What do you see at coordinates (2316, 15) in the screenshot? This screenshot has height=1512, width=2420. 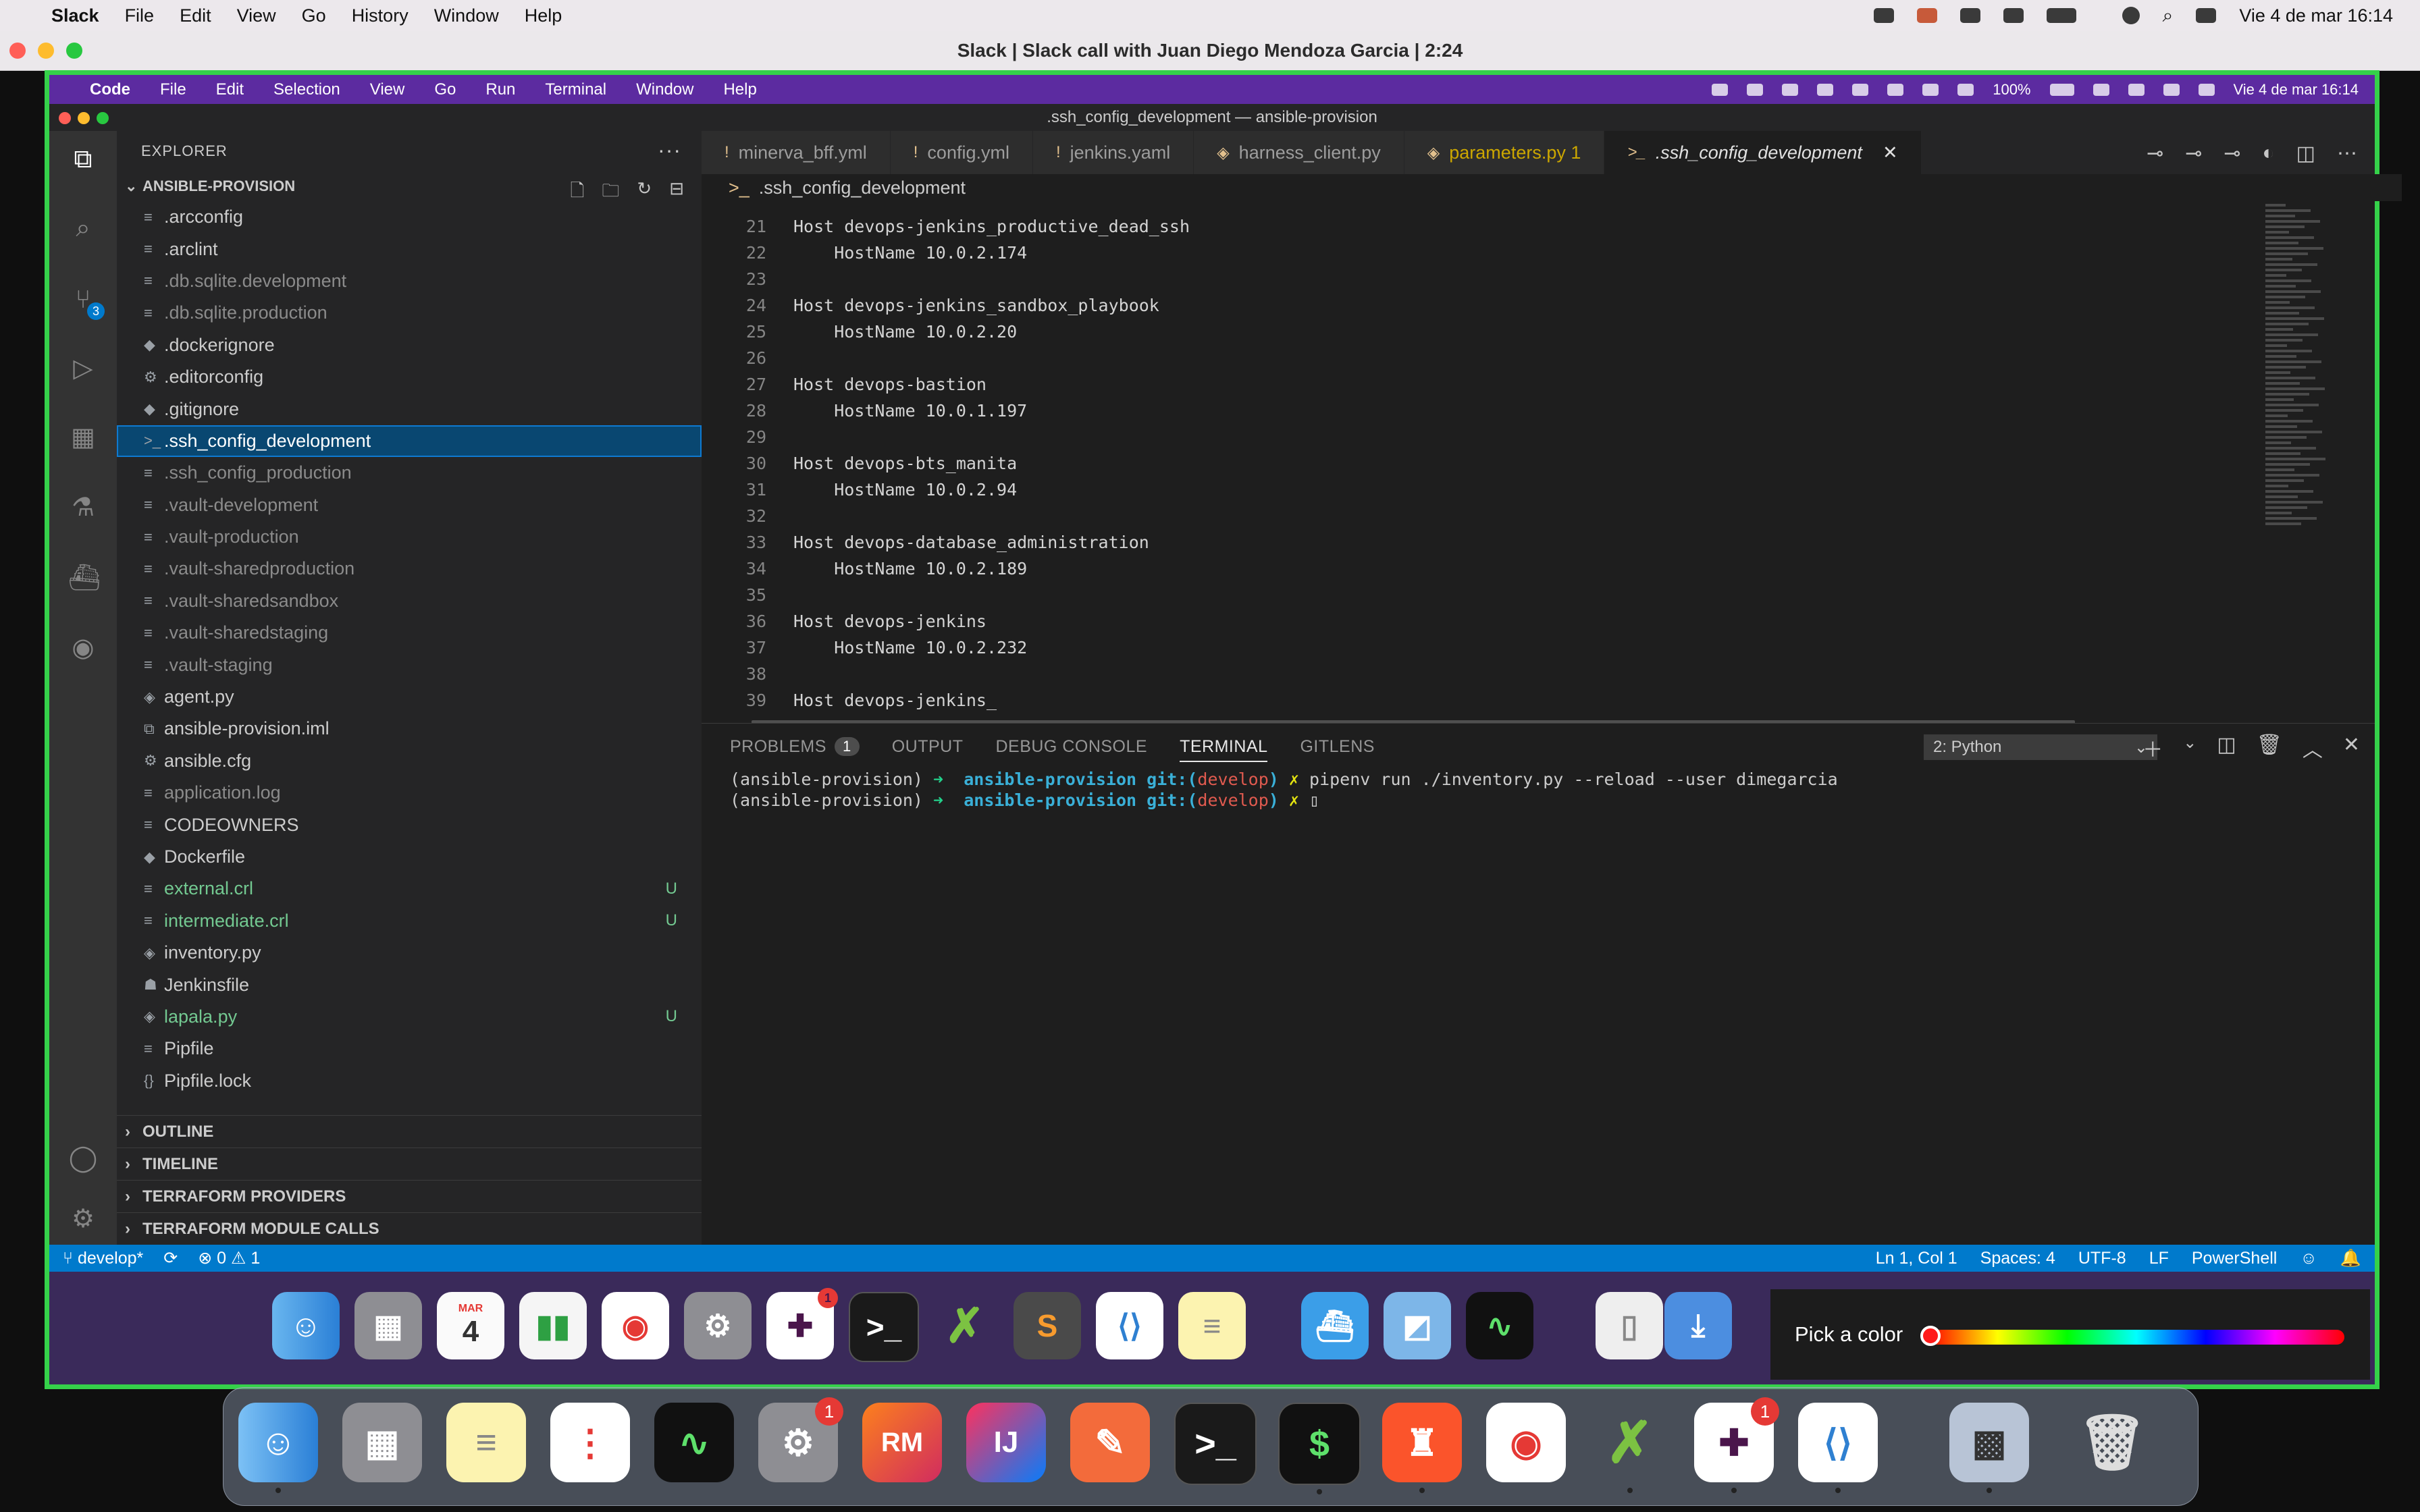 I see `menubar-clock: Vie 4 de mar 16:14` at bounding box center [2316, 15].